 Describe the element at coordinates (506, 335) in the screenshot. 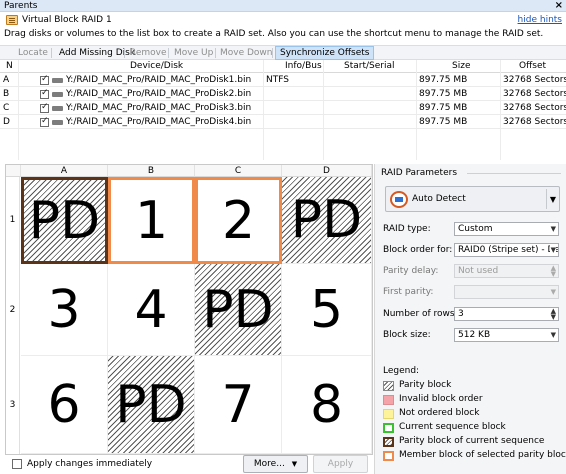

I see `block-size-select: 512 KB ▼` at that location.